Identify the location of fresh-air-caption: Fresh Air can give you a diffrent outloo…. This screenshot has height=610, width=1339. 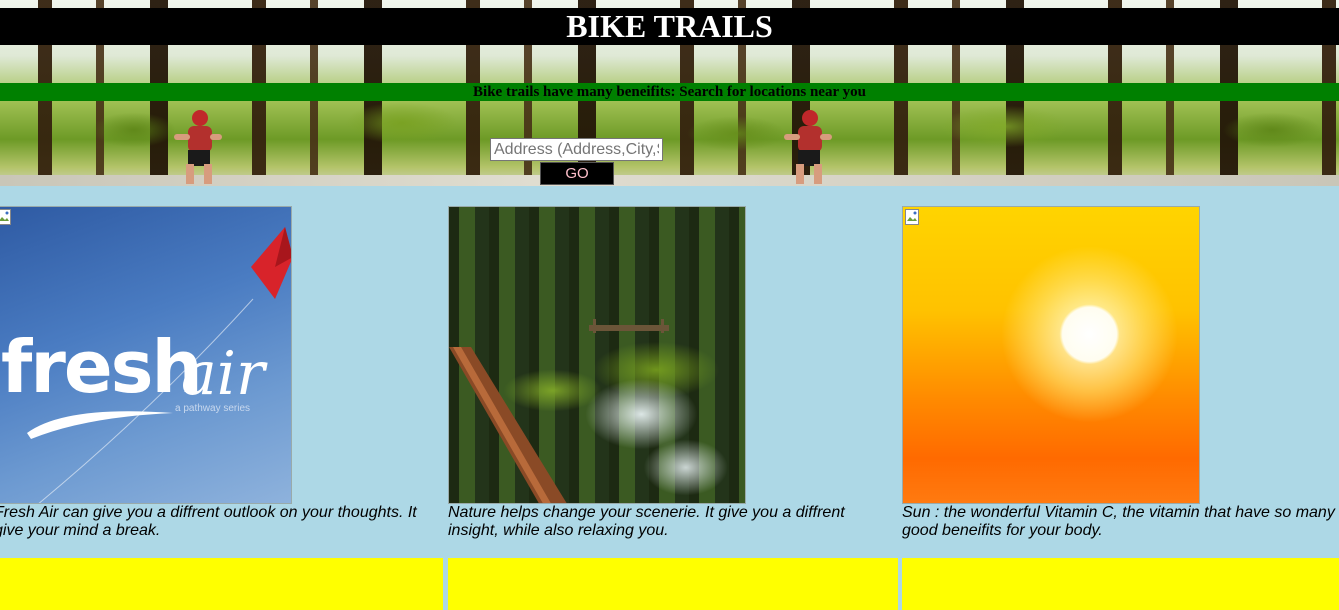
(208, 521).